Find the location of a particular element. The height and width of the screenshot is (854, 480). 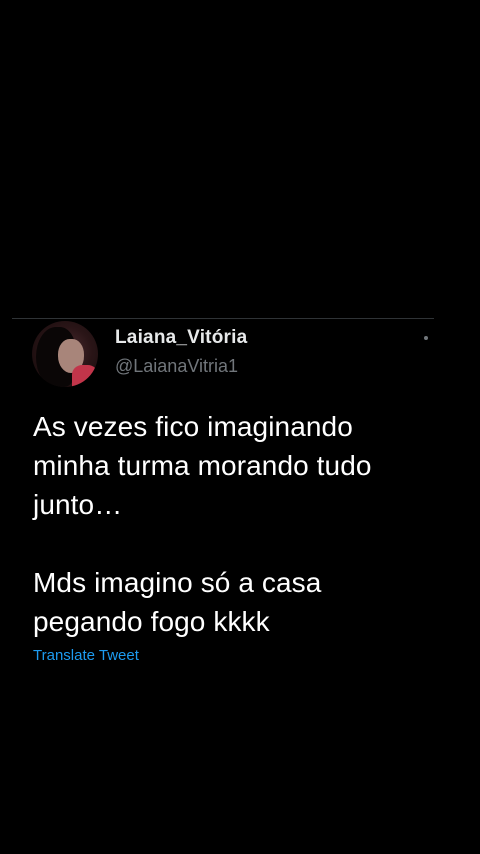

user-handle: @LaianaVitria1 is located at coordinates (176, 366).